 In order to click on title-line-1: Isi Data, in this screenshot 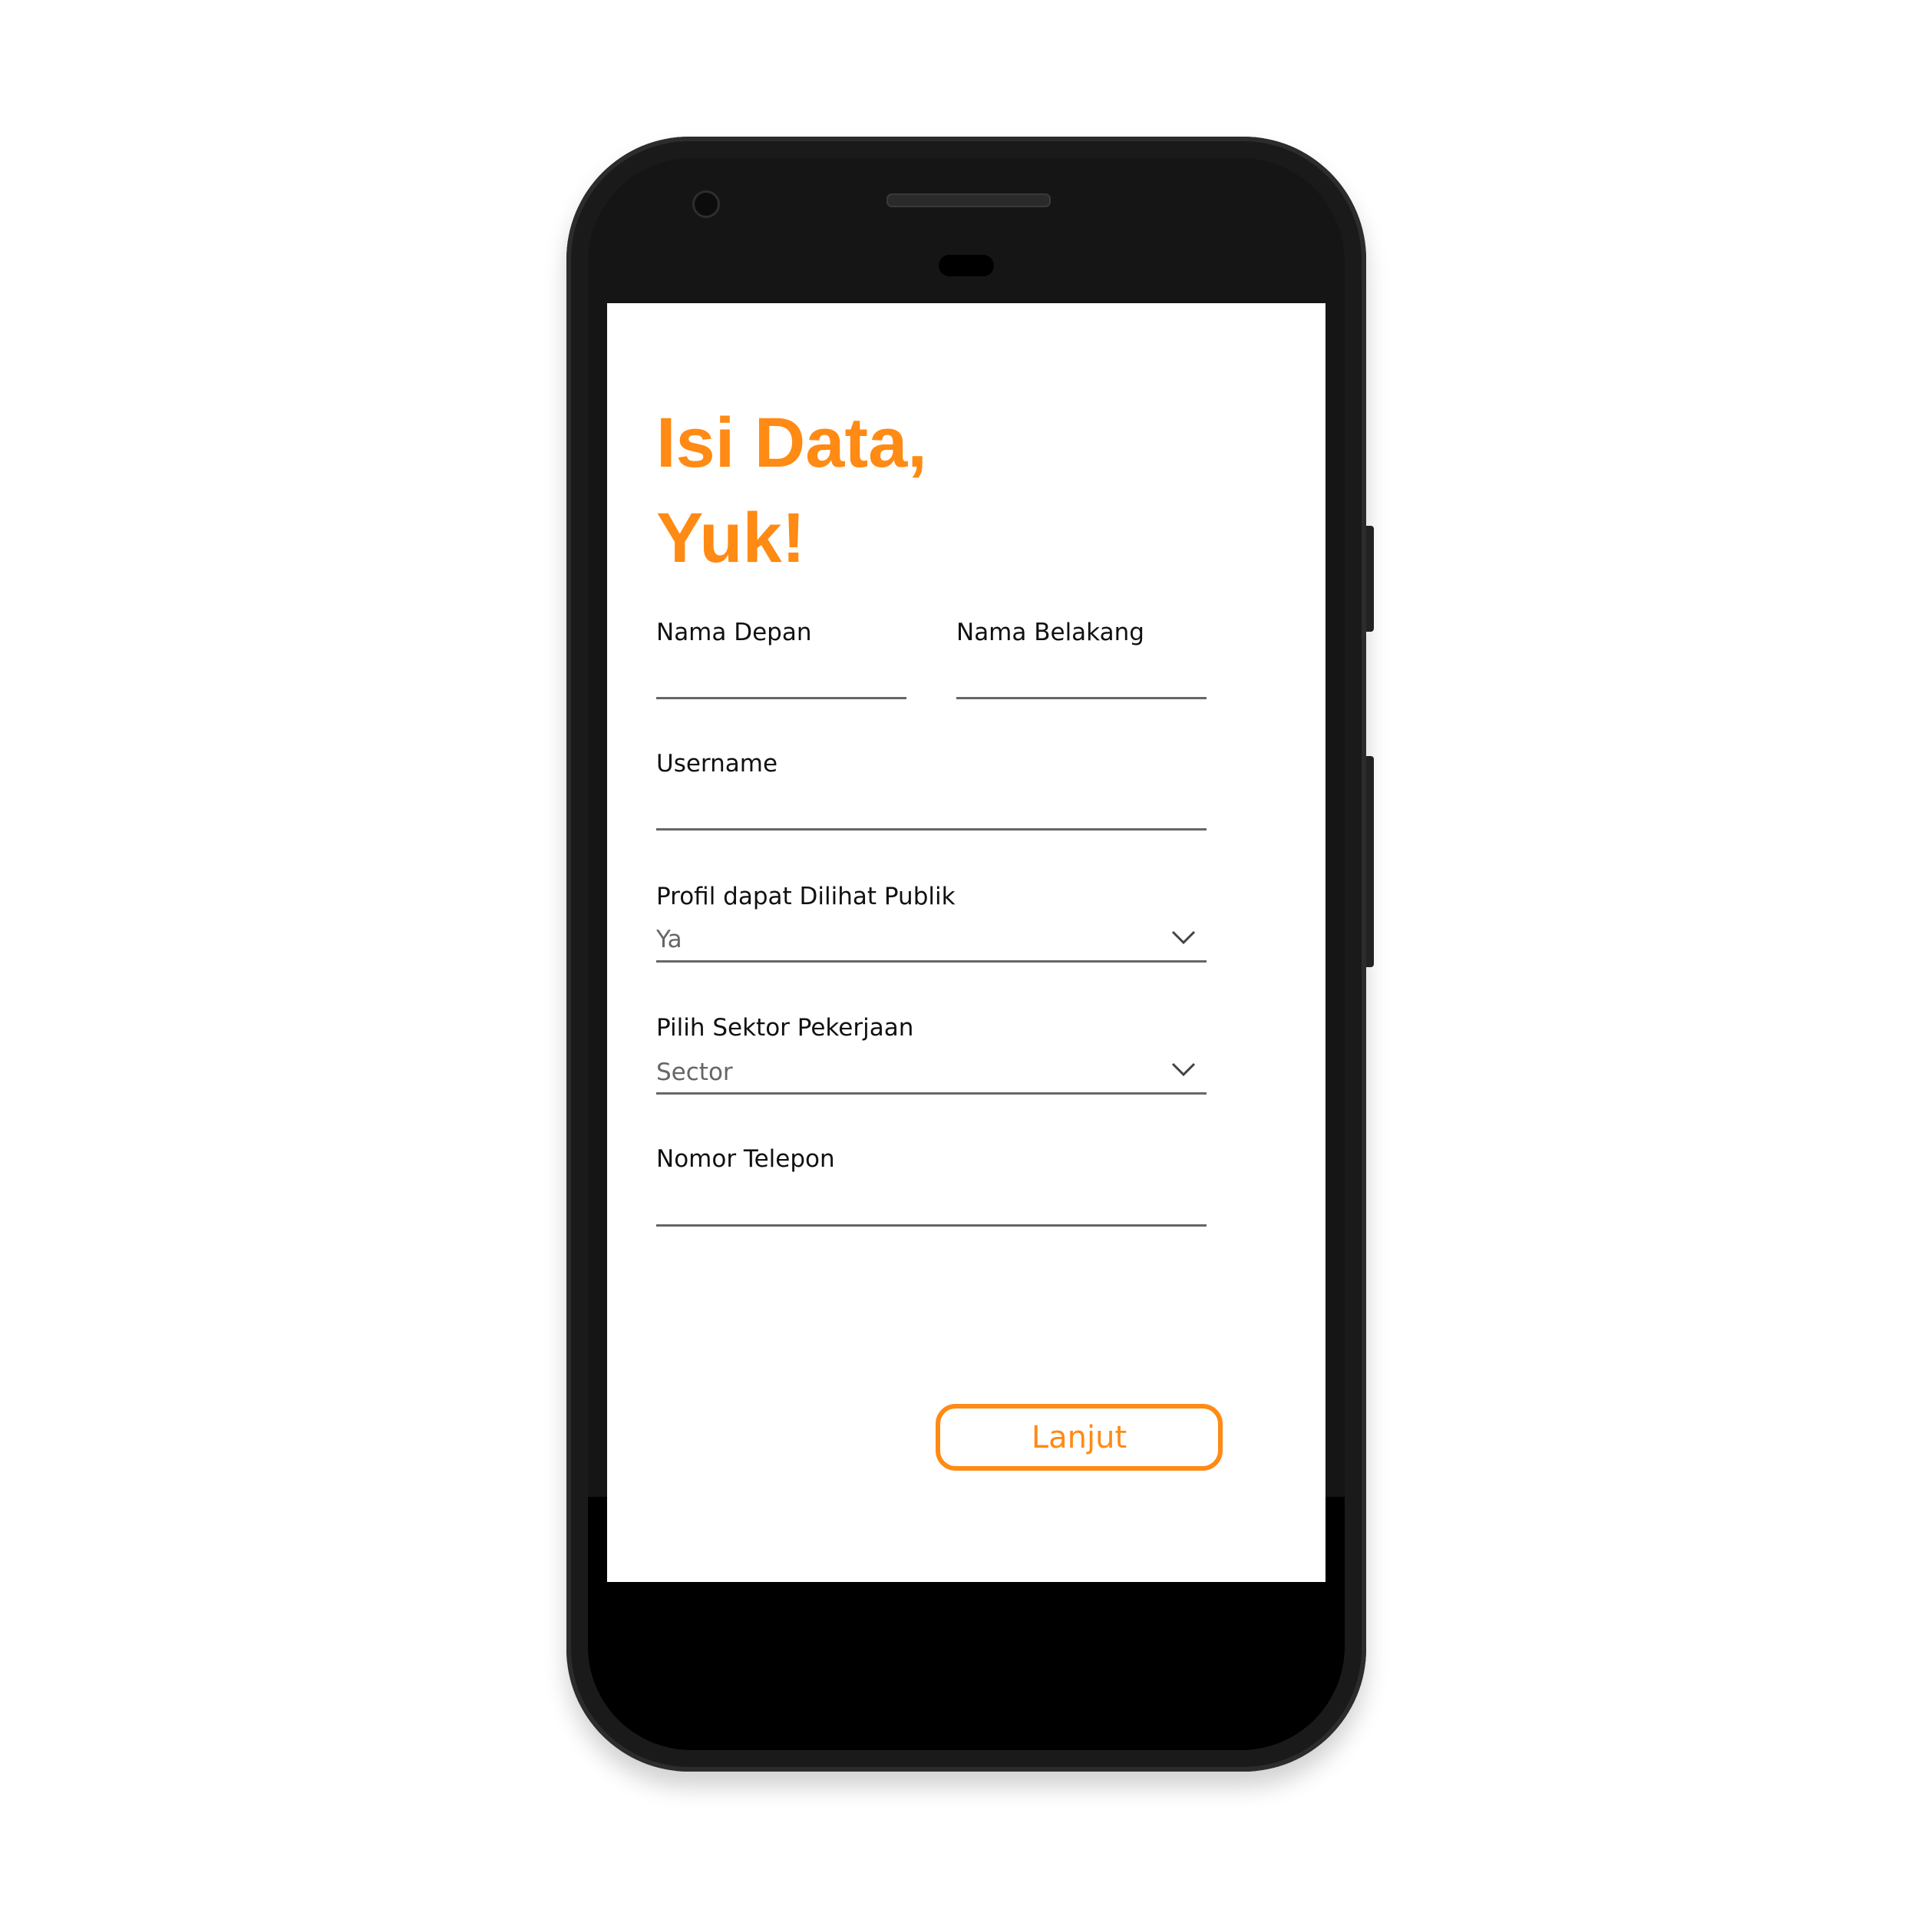, I will do `click(791, 443)`.